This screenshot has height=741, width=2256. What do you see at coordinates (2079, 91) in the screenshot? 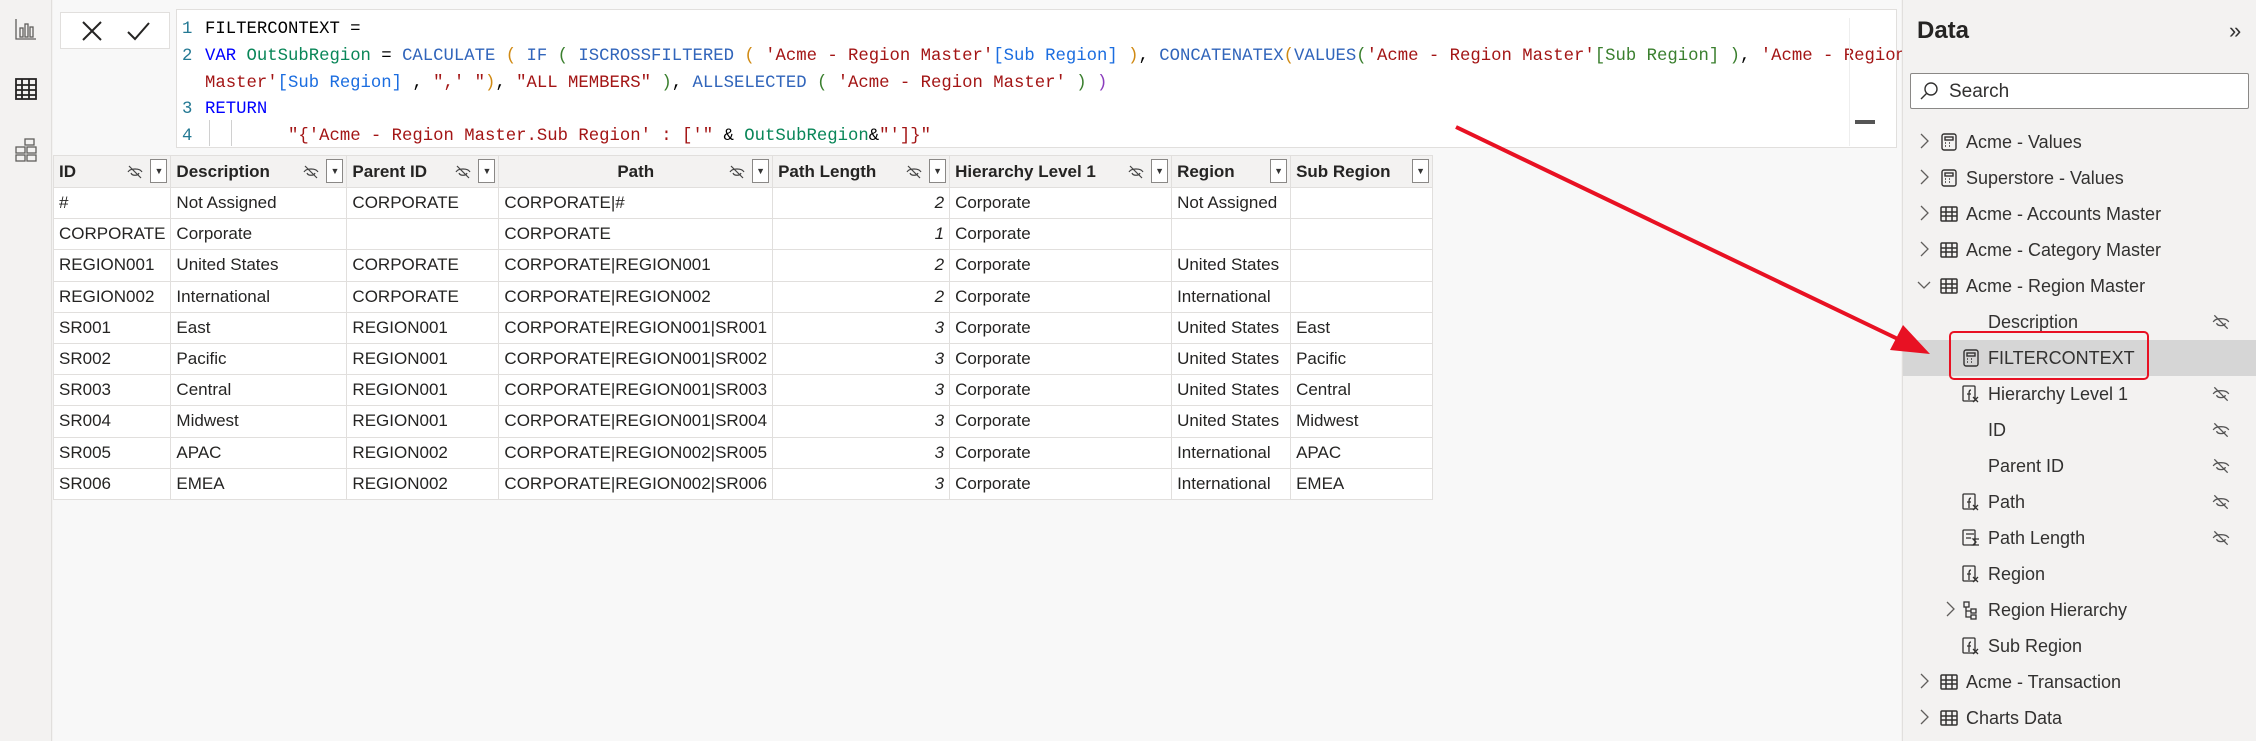
I see `search-input: Search` at bounding box center [2079, 91].